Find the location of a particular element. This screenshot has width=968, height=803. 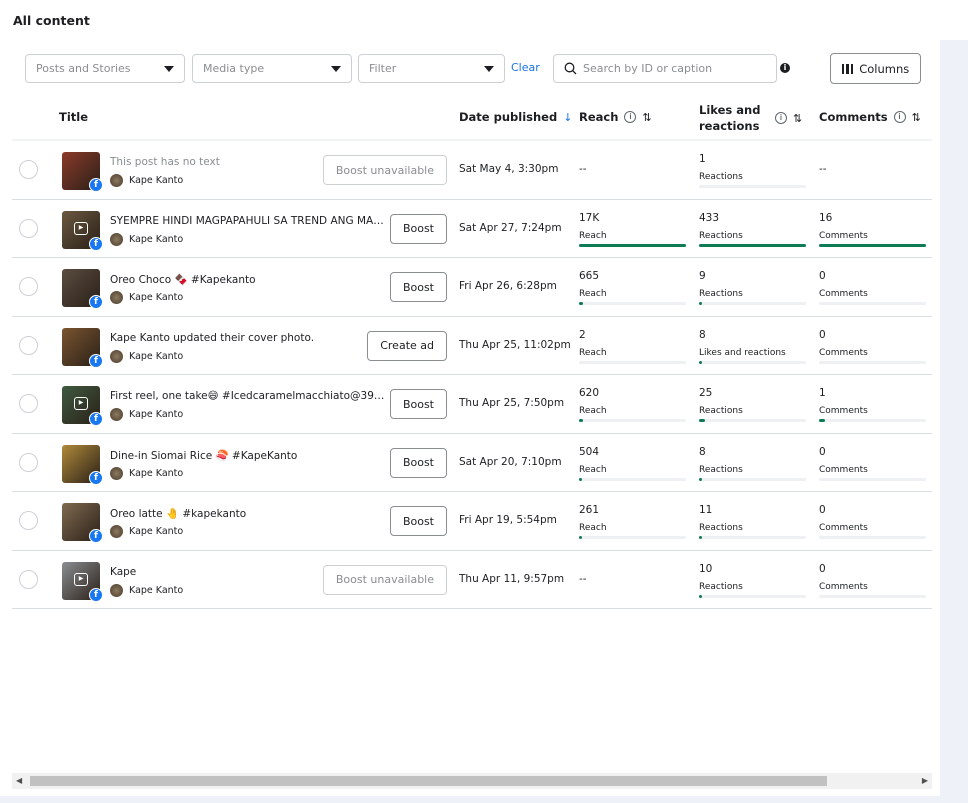

date-published: Sat Apr 27, 7:24pm is located at coordinates (510, 227).